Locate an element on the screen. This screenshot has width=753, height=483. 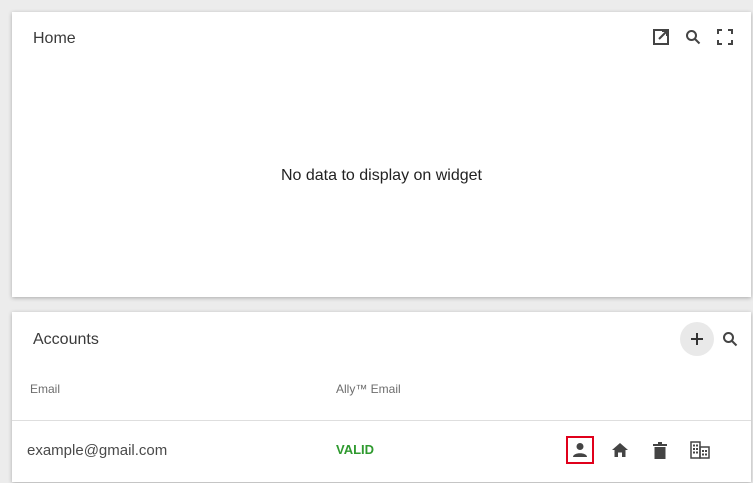
search-button is located at coordinates (693, 37).